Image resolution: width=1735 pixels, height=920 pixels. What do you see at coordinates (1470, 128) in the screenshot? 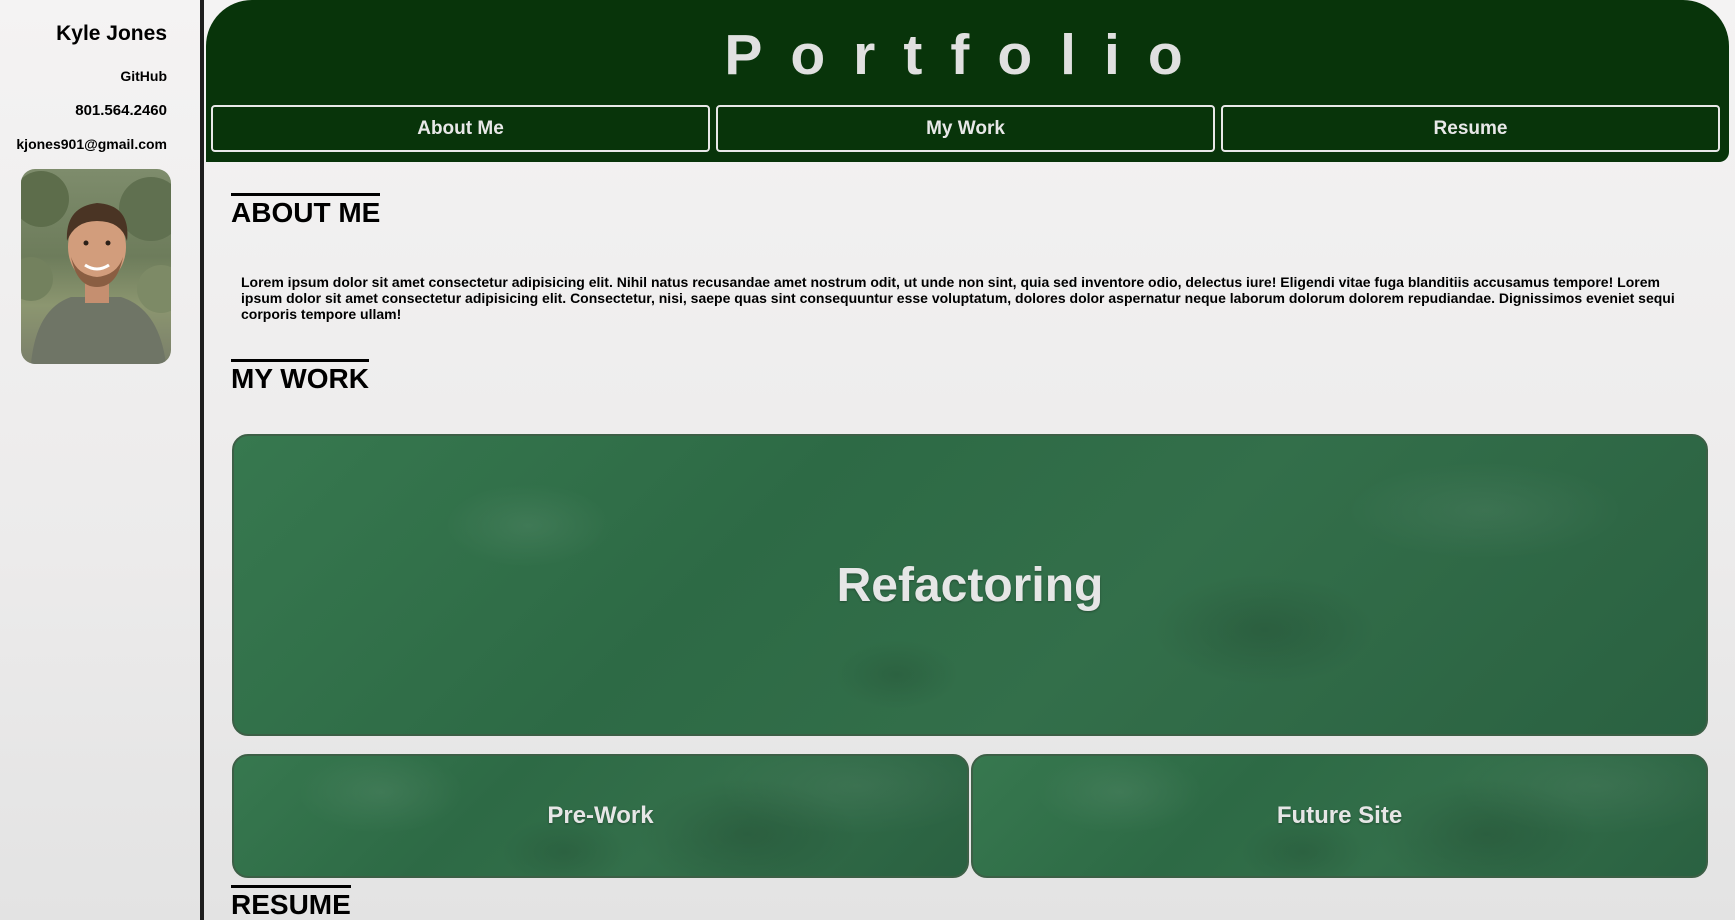
I see `nav-resume-button: Resume` at bounding box center [1470, 128].